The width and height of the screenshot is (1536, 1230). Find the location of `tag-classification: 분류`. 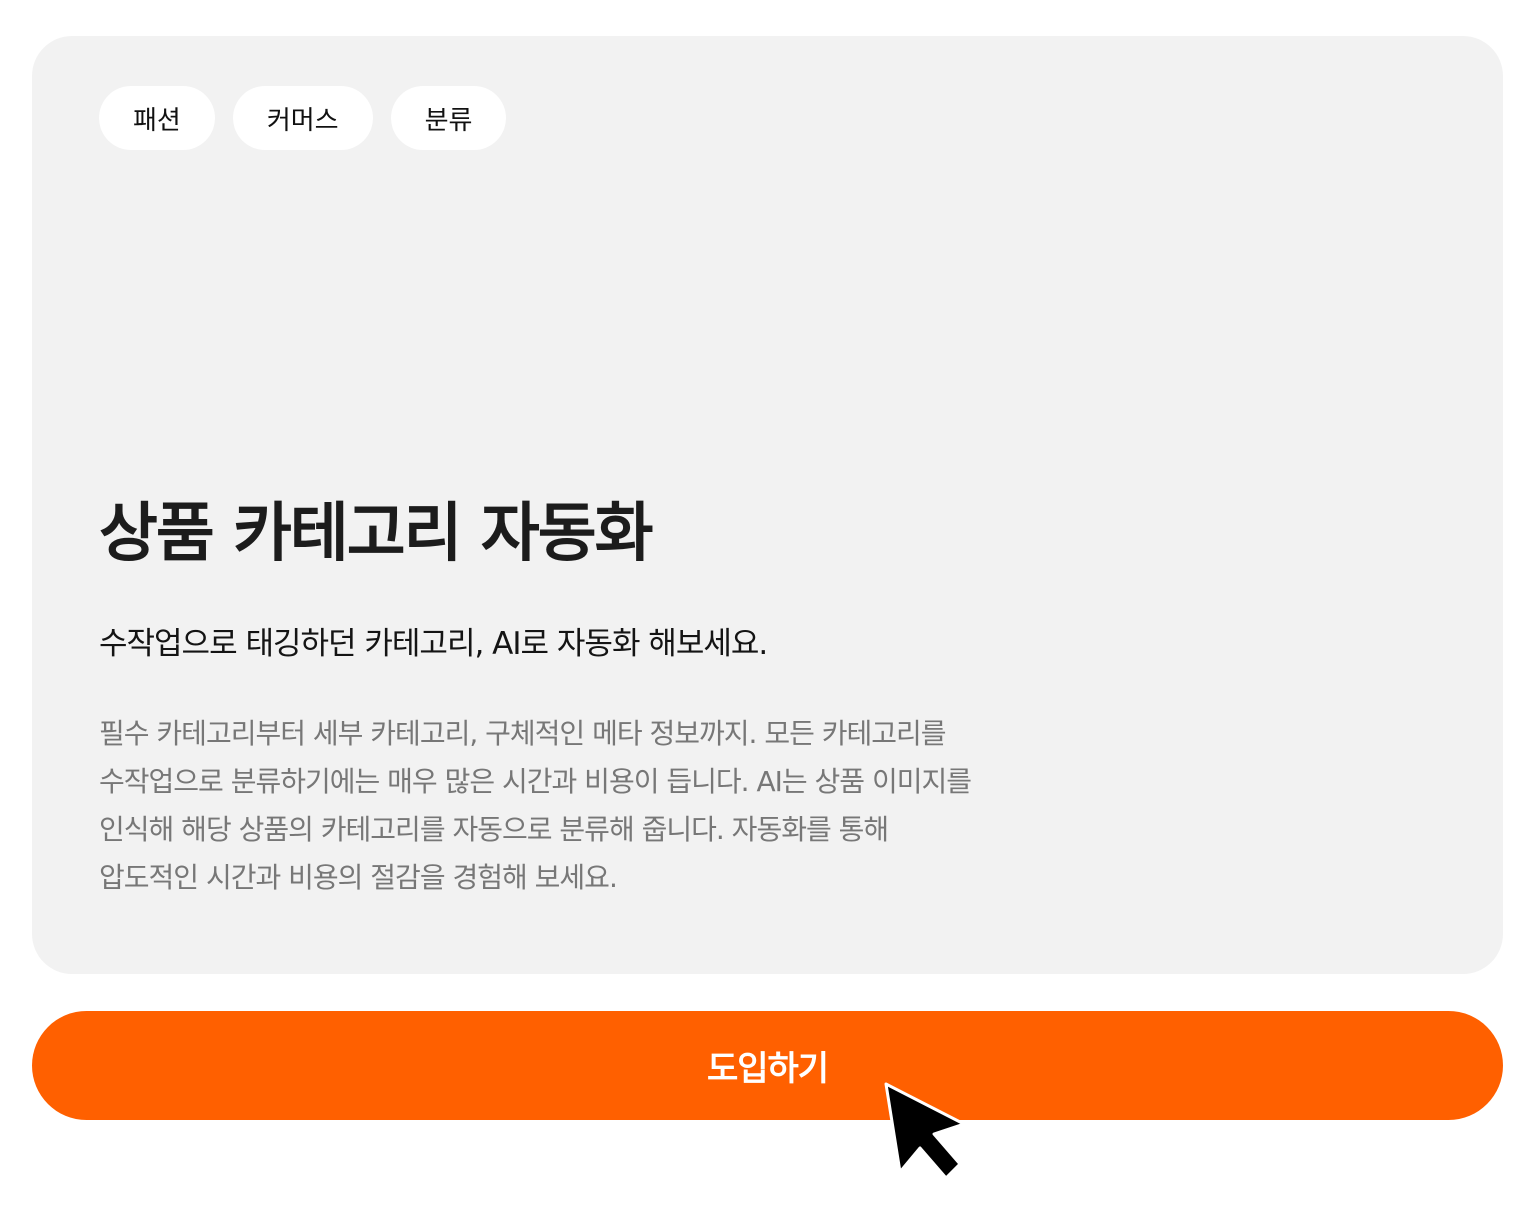

tag-classification: 분류 is located at coordinates (448, 118).